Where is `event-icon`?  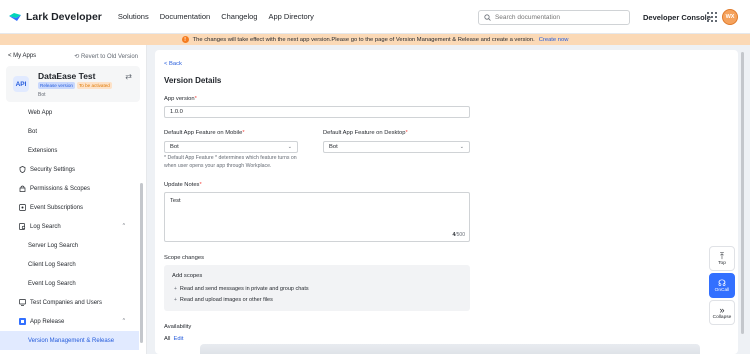 event-icon is located at coordinates (22, 207).